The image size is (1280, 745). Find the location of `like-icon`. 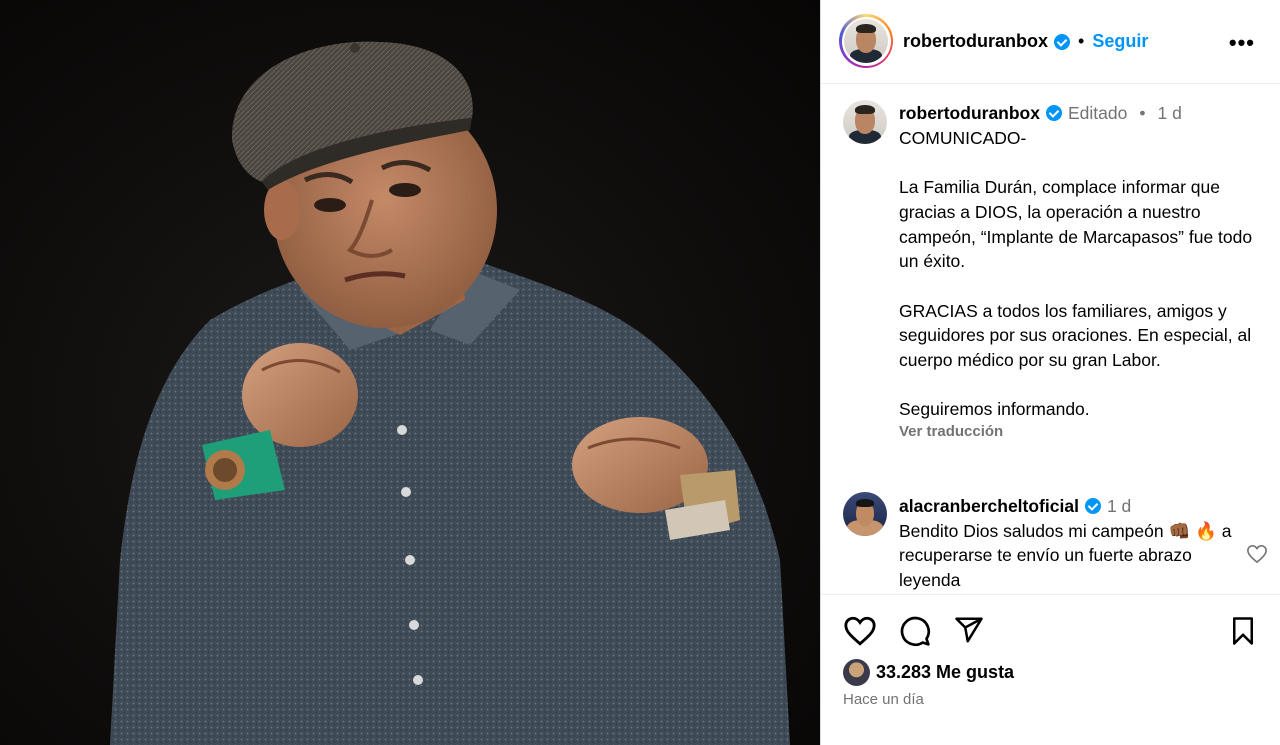

like-icon is located at coordinates (860, 631).